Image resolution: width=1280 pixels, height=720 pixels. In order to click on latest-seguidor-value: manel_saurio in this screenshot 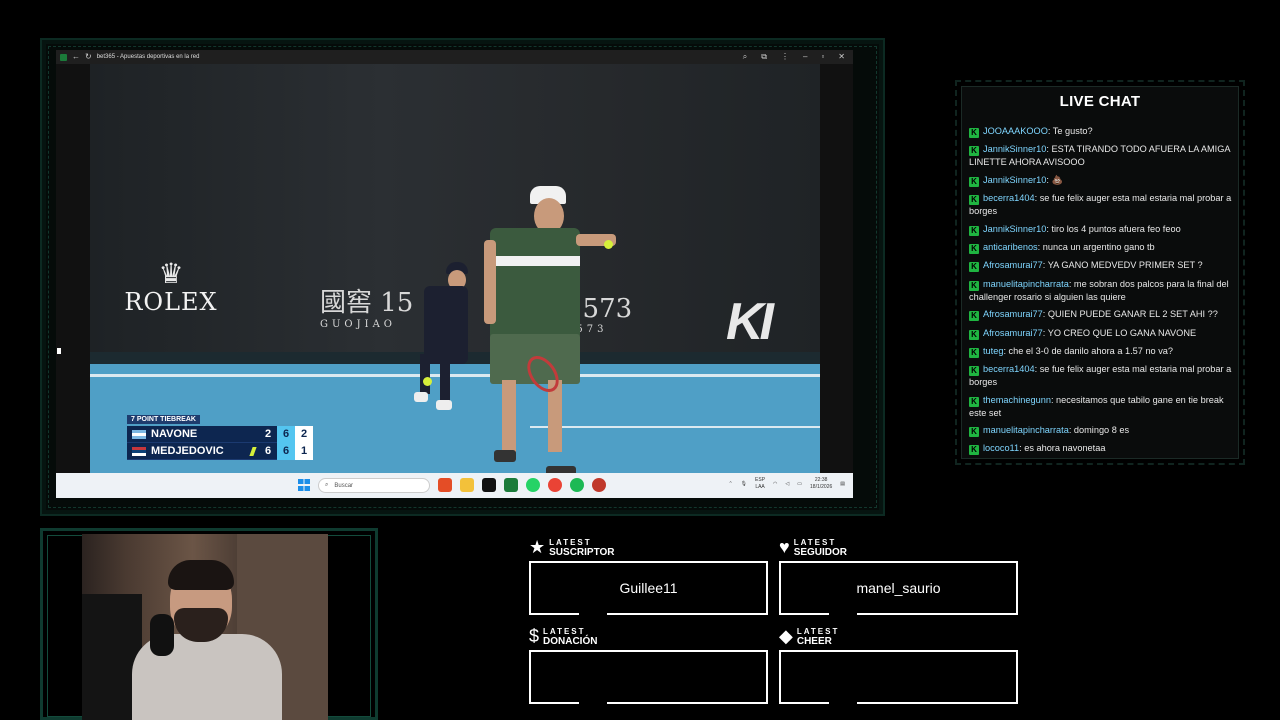, I will do `click(898, 588)`.